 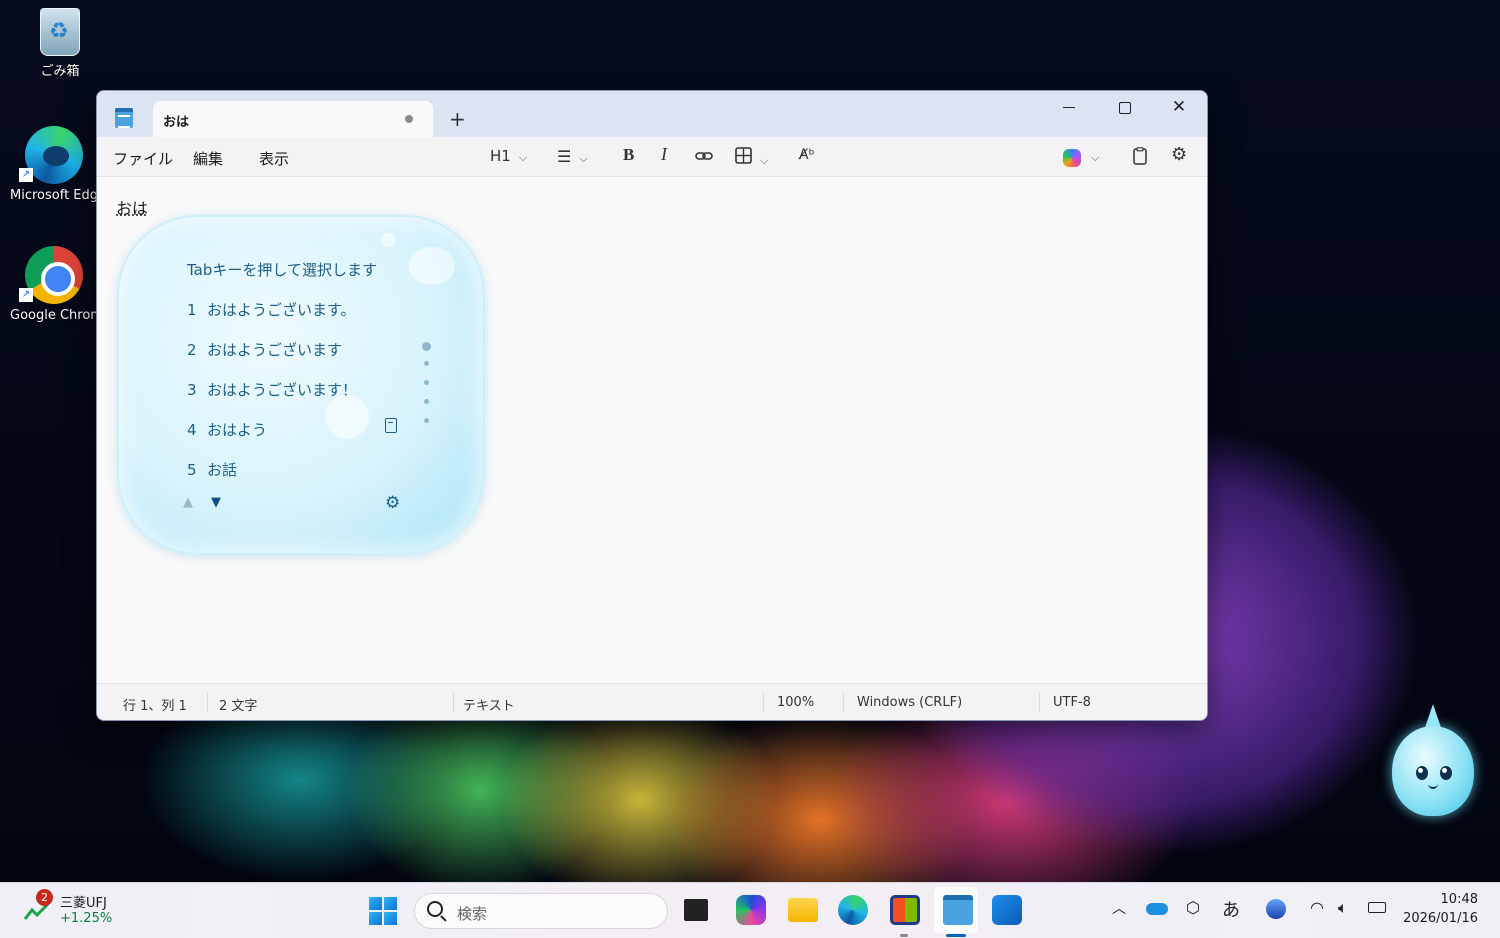 I want to click on candidate-item: 5 お話, so click(x=212, y=469).